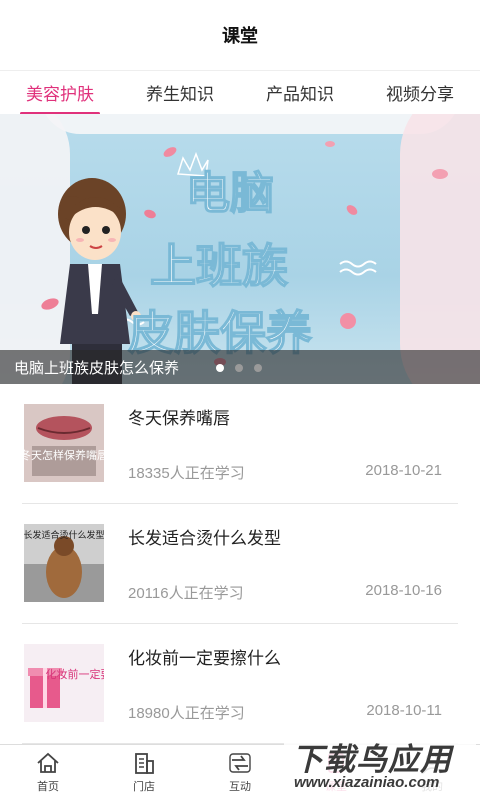 The image size is (480, 800). What do you see at coordinates (230, 193) in the screenshot?
I see `banner-art-line-1: 电脑` at bounding box center [230, 193].